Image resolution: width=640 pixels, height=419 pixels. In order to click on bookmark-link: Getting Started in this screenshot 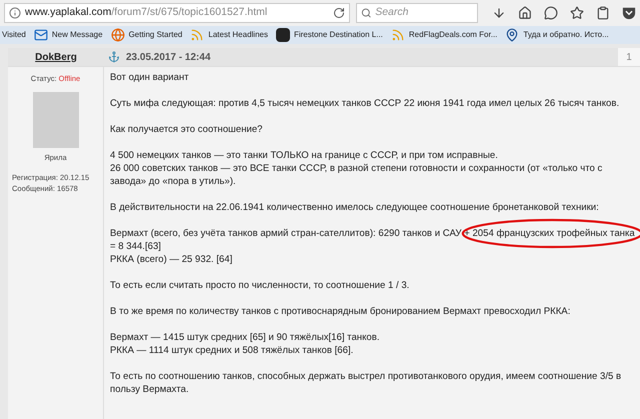, I will do `click(146, 35)`.